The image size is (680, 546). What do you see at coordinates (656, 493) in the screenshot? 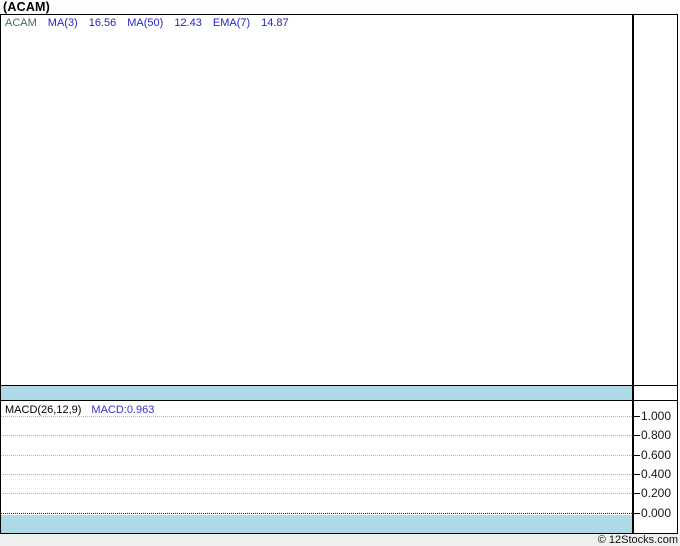
I see `y-axis-label: 0.200` at bounding box center [656, 493].